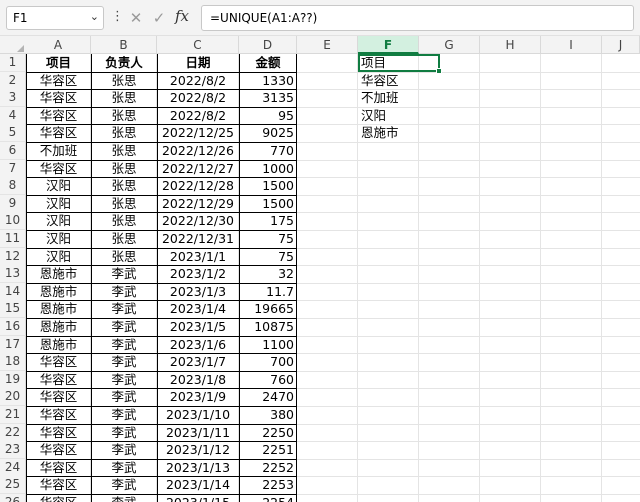  I want to click on unique-result-cell: 华容区, so click(388, 80).